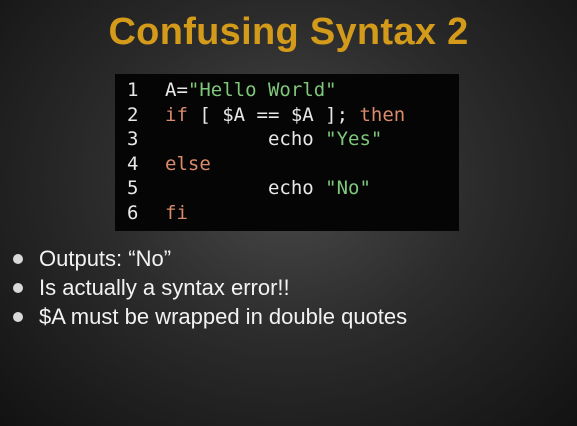 This screenshot has width=577, height=426. Describe the element at coordinates (288, 258) in the screenshot. I see `bullet-item: Outputs: “No”` at that location.